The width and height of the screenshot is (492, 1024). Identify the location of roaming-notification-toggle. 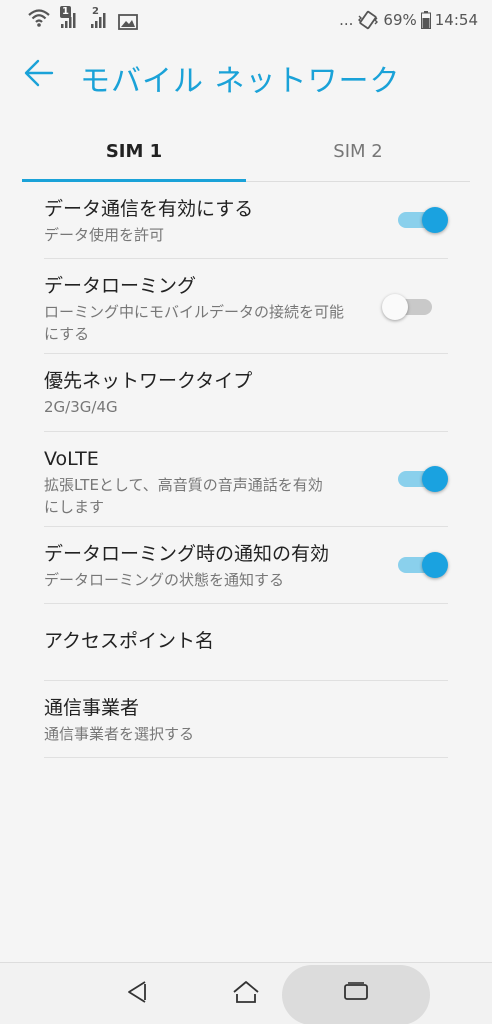
(423, 565).